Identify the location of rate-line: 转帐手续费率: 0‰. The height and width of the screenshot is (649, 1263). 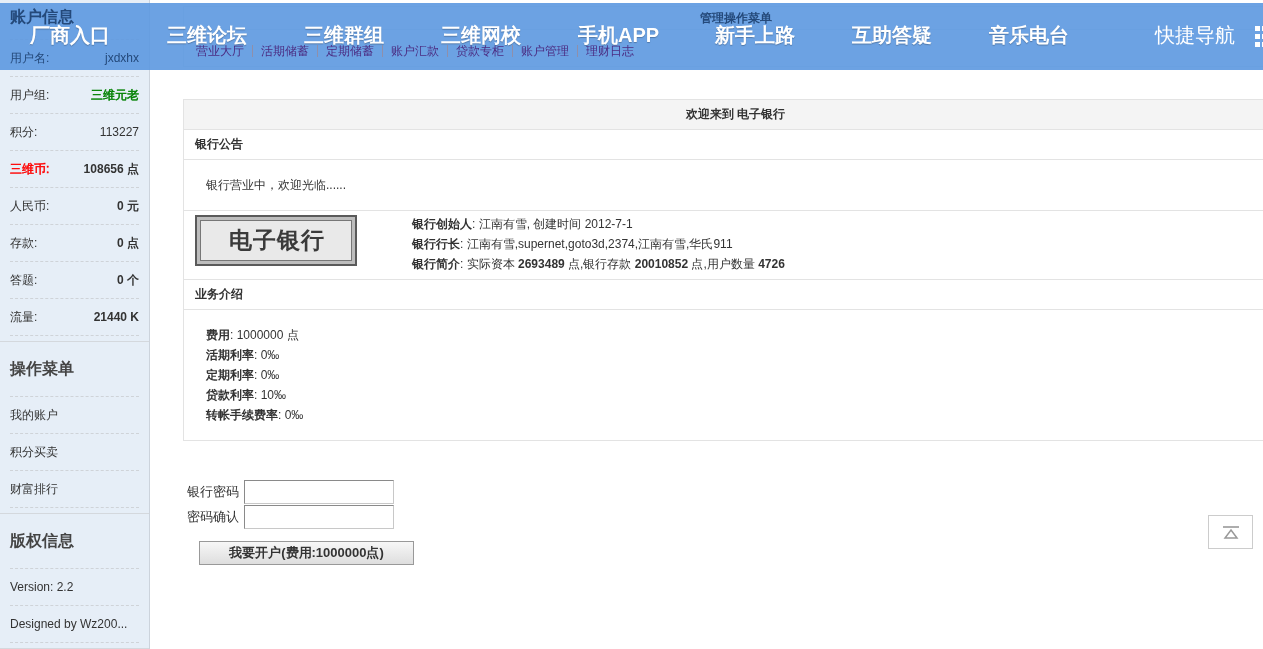
(255, 415).